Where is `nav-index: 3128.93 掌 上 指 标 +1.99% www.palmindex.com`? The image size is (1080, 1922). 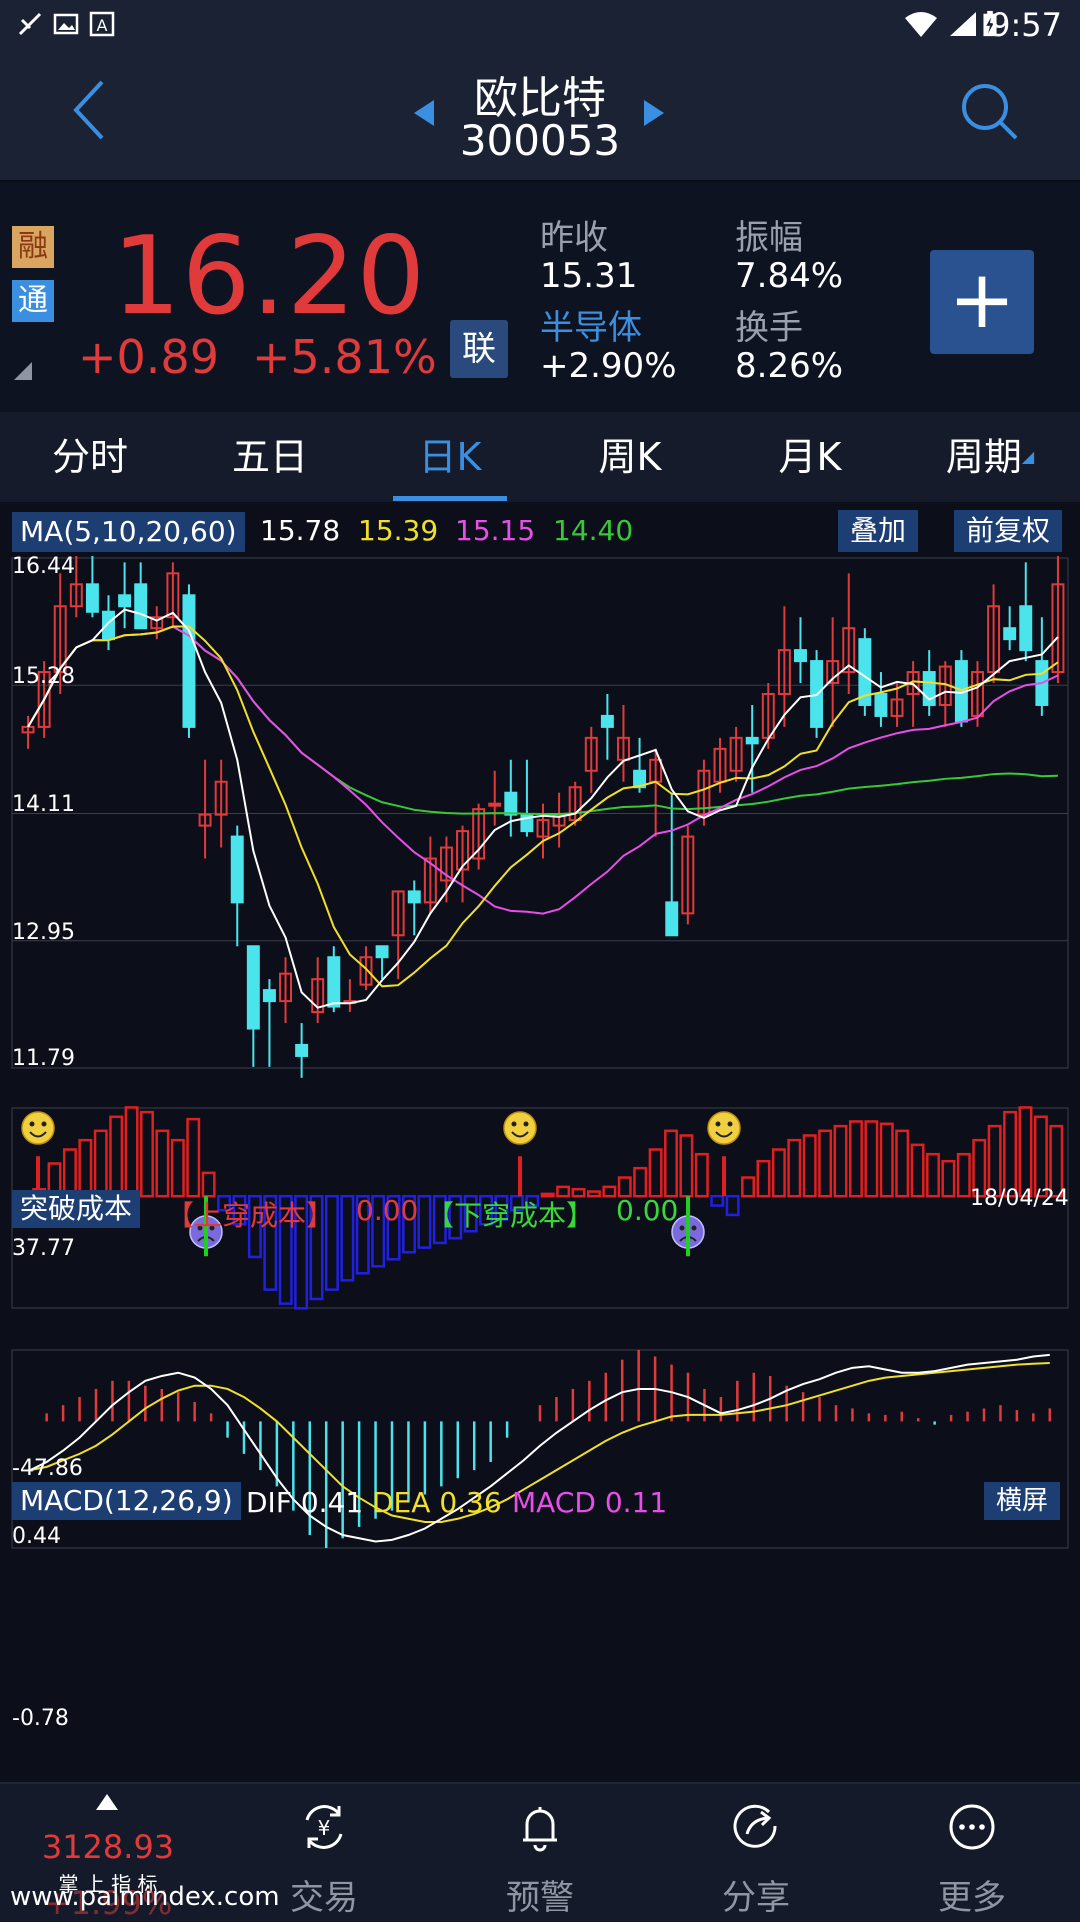
nav-index: 3128.93 掌 上 指 标 +1.99% www.palmindex.com is located at coordinates (140, 1853).